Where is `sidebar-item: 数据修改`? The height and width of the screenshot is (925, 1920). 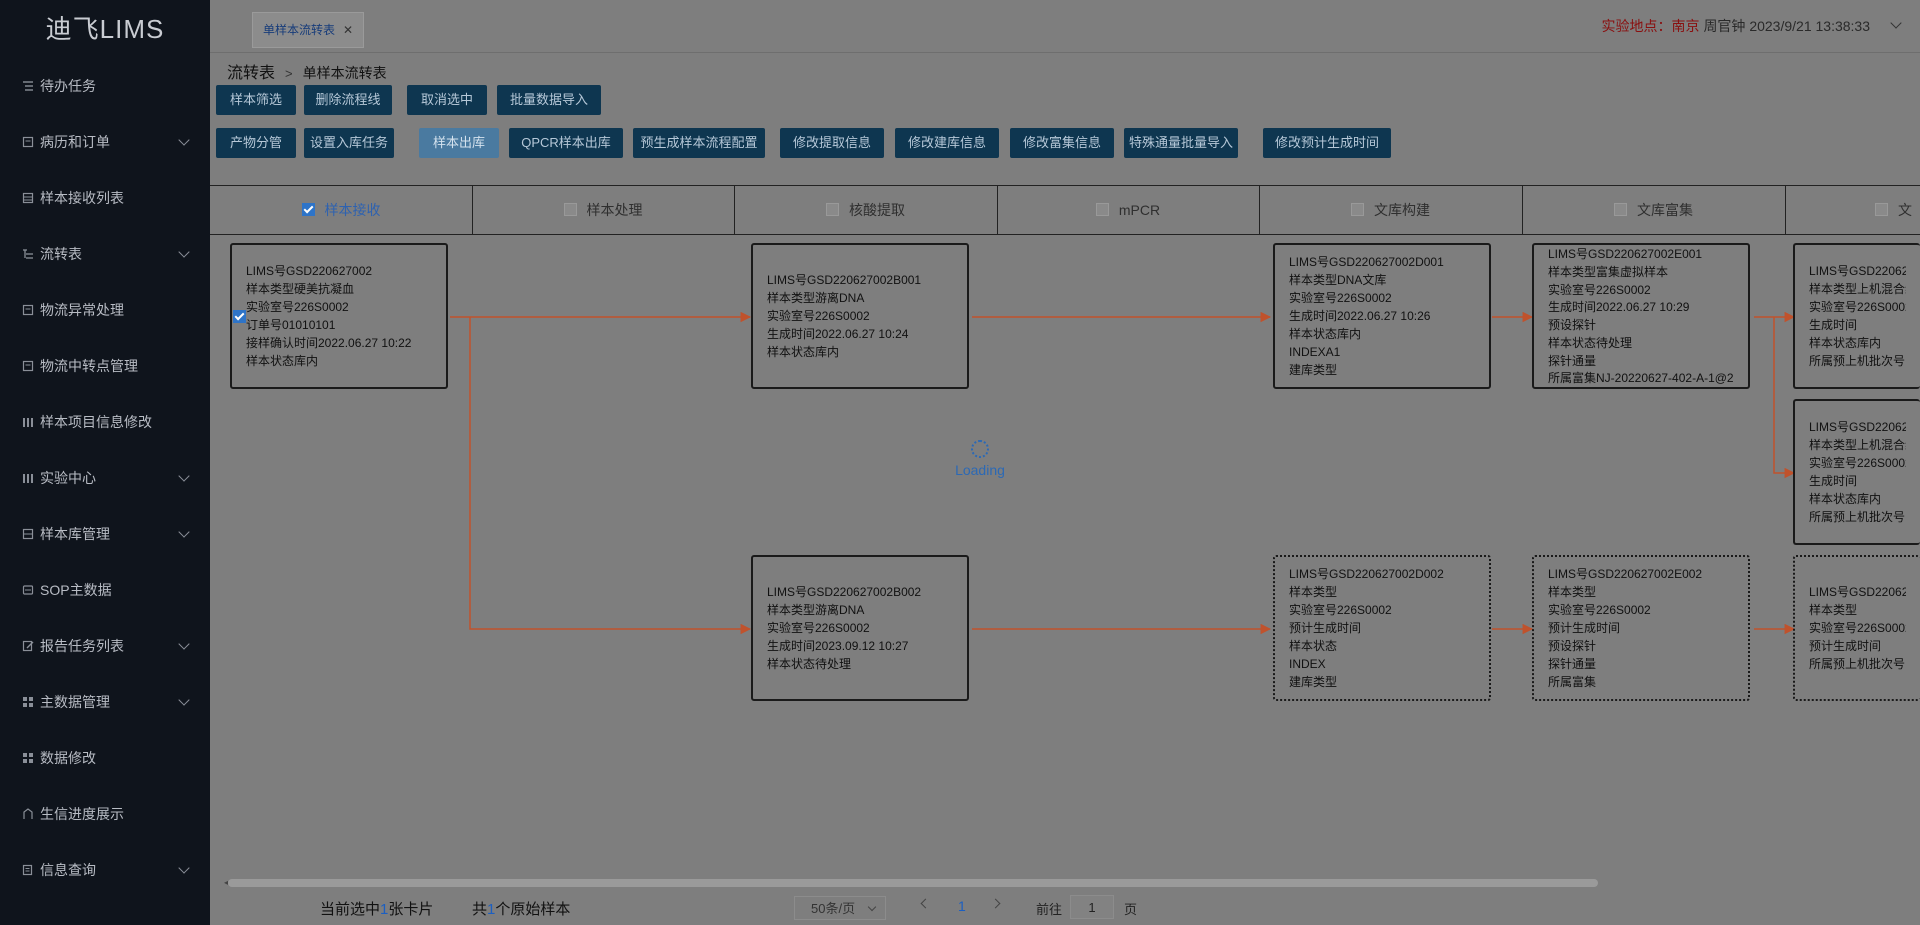
sidebar-item: 数据修改 is located at coordinates (105, 758).